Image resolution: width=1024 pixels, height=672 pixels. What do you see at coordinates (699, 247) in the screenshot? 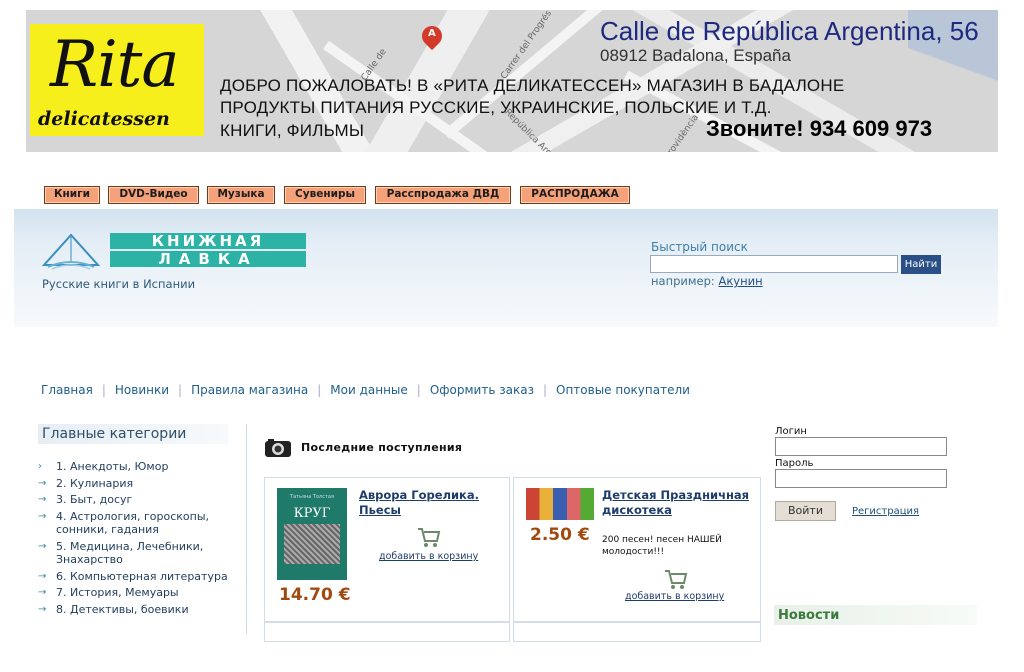
I see `quick-search-label: Быстрый поиск` at bounding box center [699, 247].